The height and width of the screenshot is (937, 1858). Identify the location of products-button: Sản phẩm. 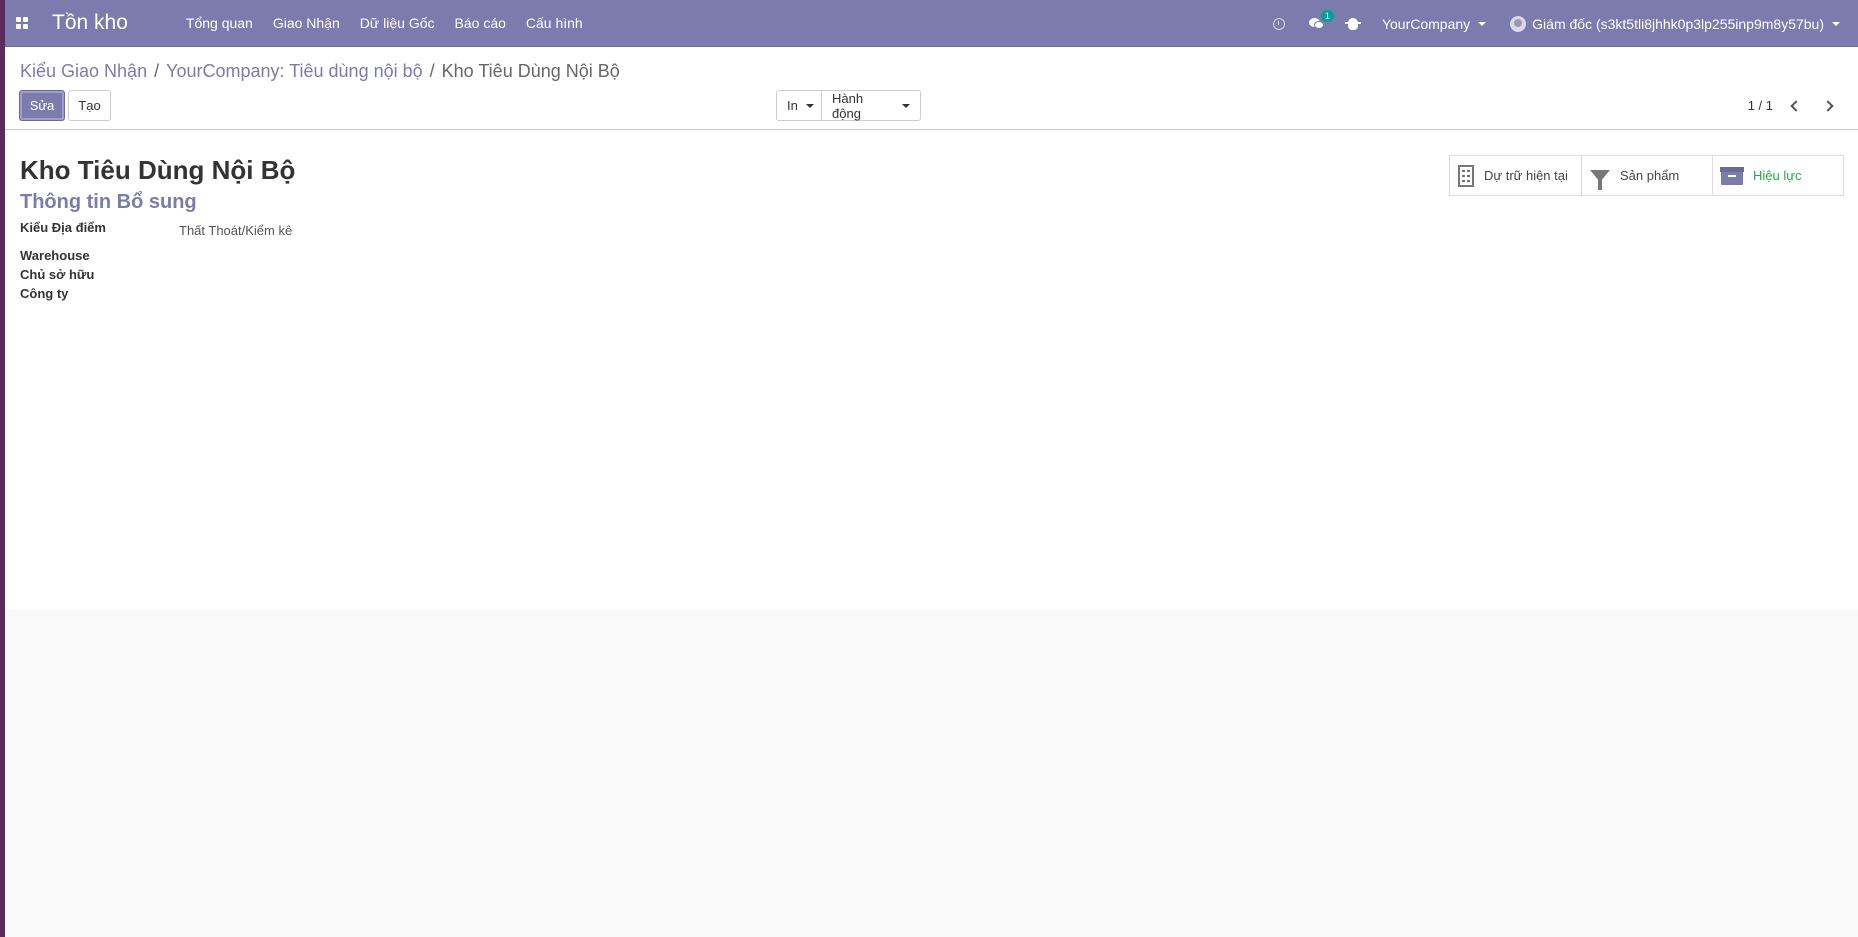
(1646, 175).